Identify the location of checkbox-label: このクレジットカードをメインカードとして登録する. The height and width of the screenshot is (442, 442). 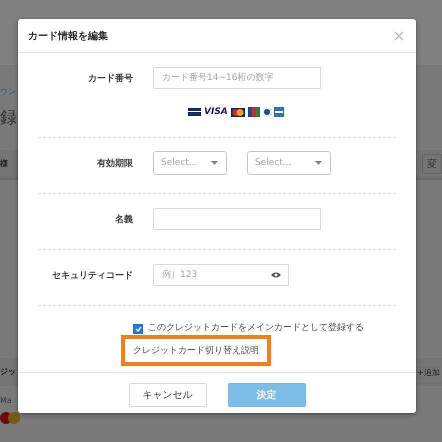
(256, 328).